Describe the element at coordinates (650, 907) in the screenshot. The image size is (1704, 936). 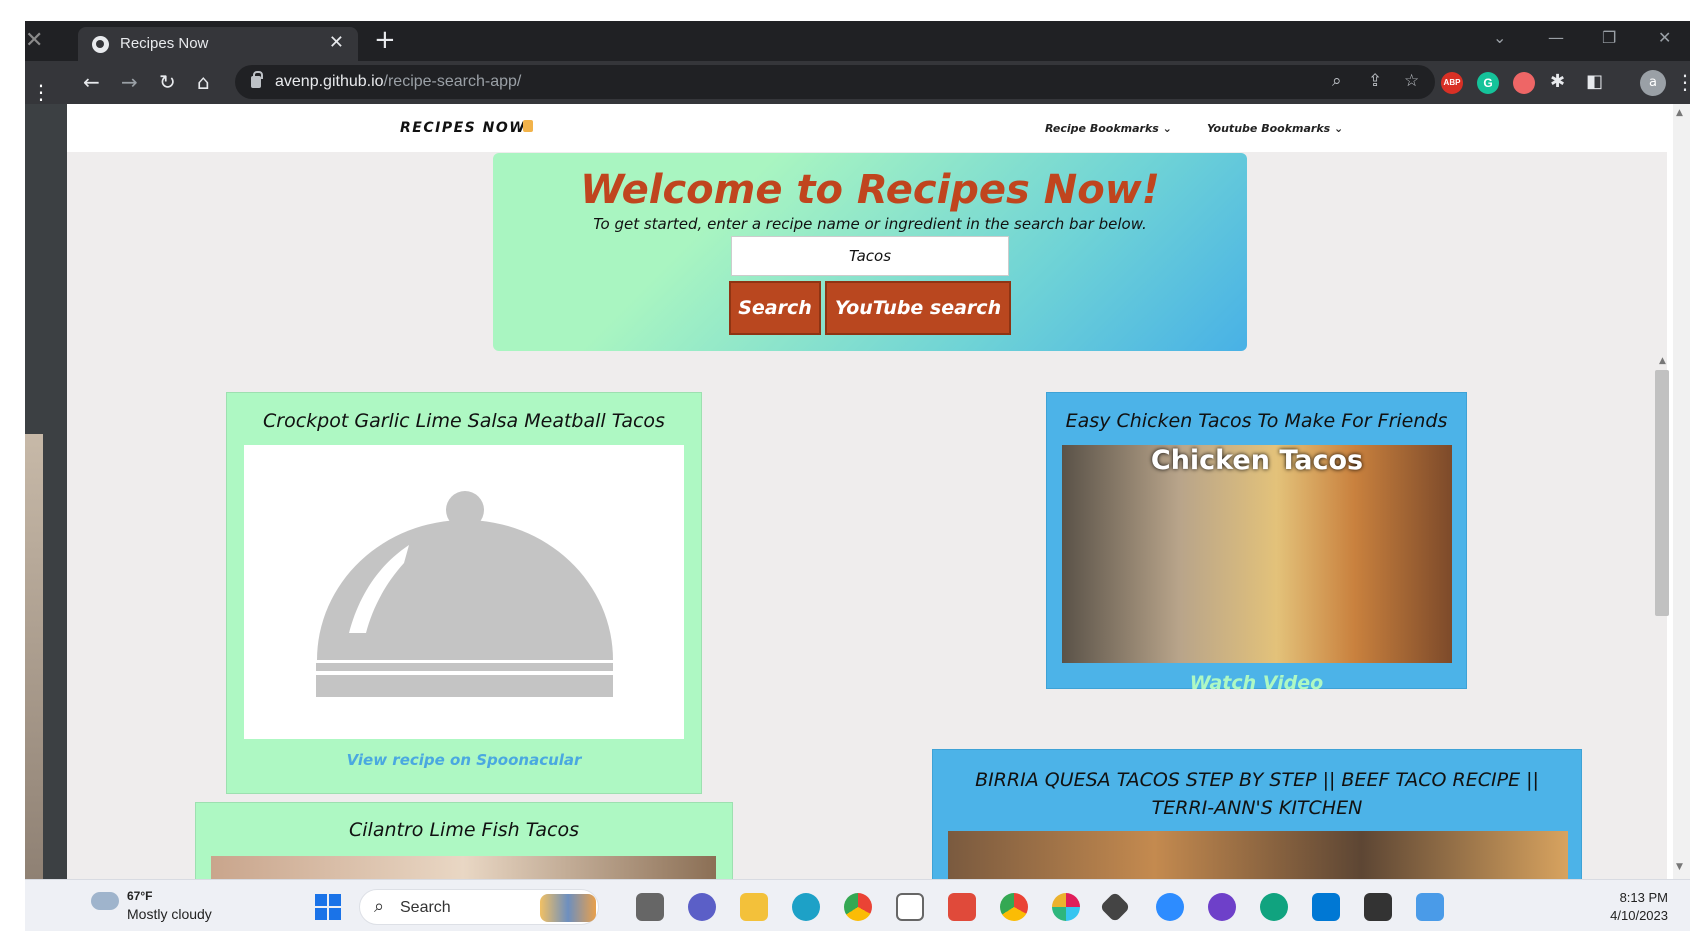
I see `task-view-icon` at that location.